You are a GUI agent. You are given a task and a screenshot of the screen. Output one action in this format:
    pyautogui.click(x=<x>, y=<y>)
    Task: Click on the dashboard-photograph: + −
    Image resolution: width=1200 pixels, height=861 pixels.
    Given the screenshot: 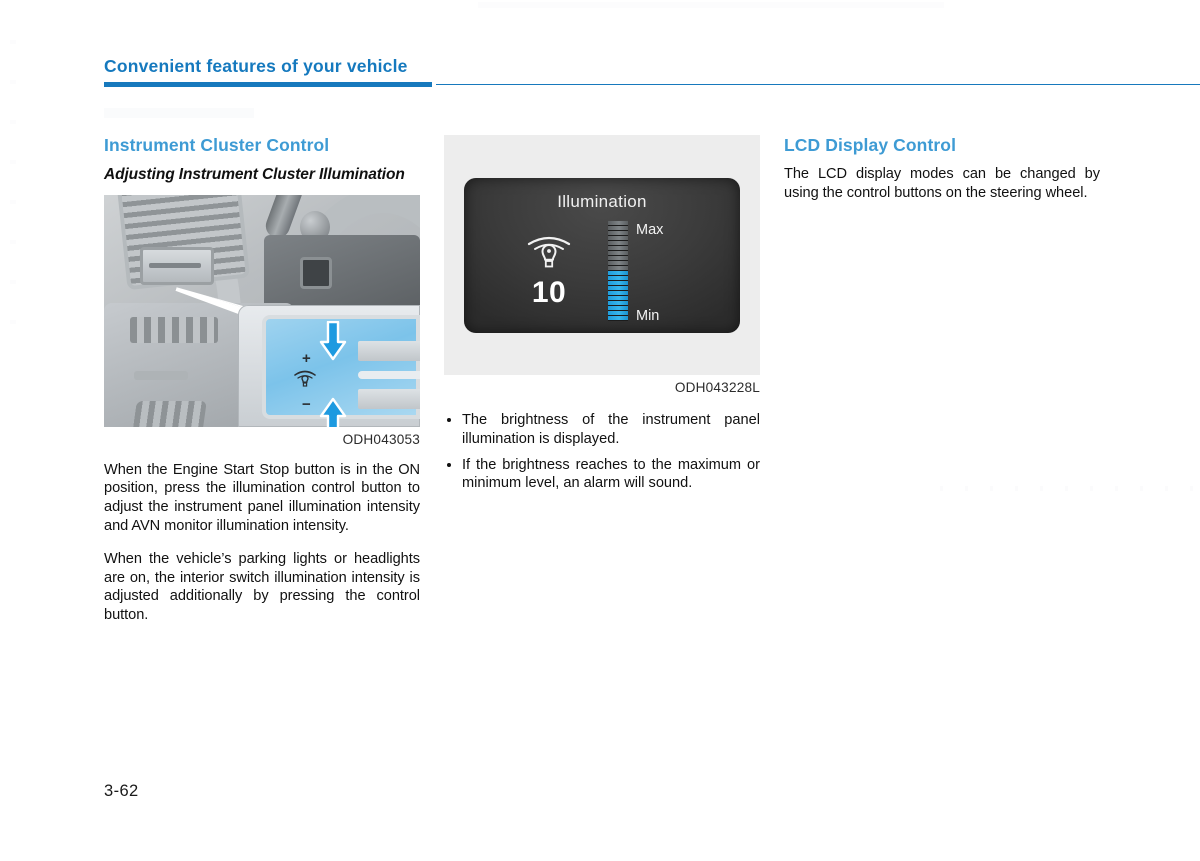 What is the action you would take?
    pyautogui.click(x=262, y=310)
    